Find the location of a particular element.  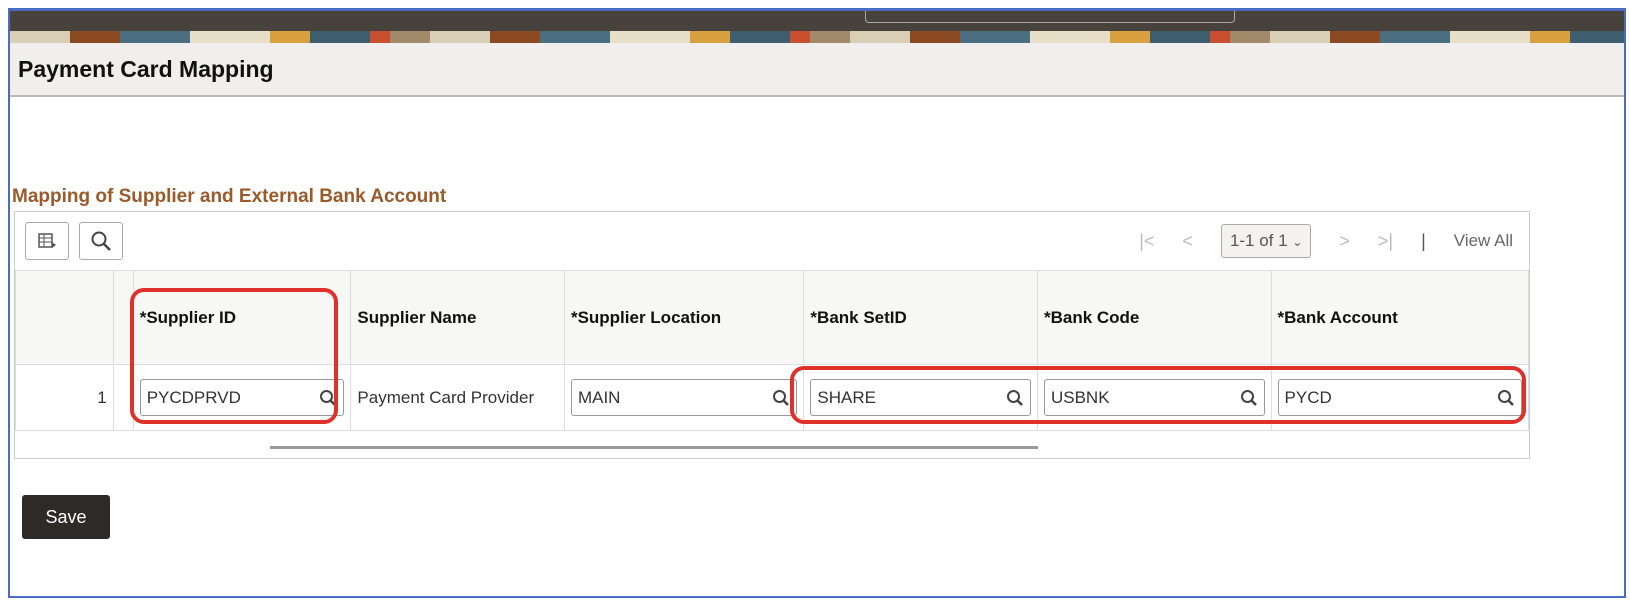

chevron-down-icon: ⌄ is located at coordinates (1297, 242).